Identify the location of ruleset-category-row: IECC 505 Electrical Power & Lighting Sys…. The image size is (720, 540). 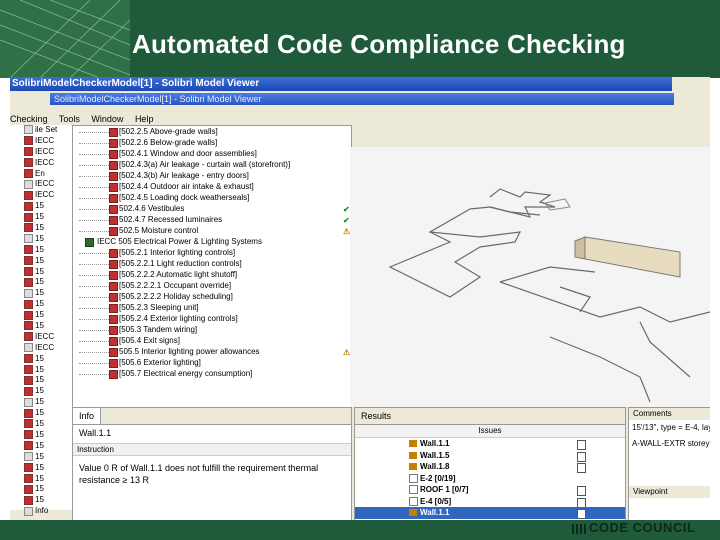
(212, 241).